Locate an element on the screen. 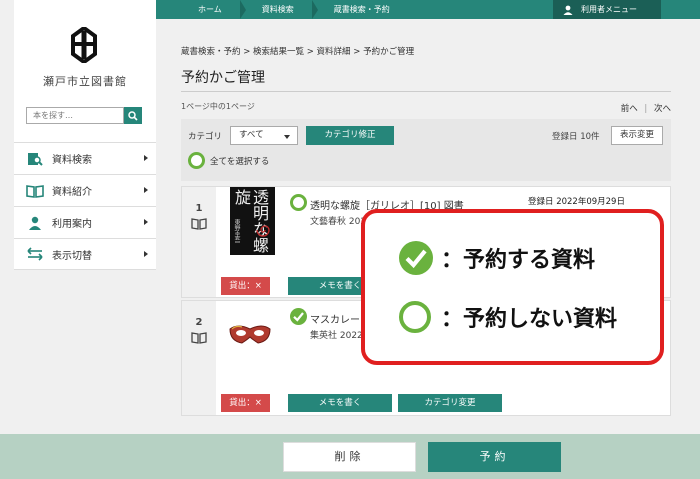 The height and width of the screenshot is (479, 700). legend-popup: ：予約する資料 ：予約しない資料 is located at coordinates (512, 287).